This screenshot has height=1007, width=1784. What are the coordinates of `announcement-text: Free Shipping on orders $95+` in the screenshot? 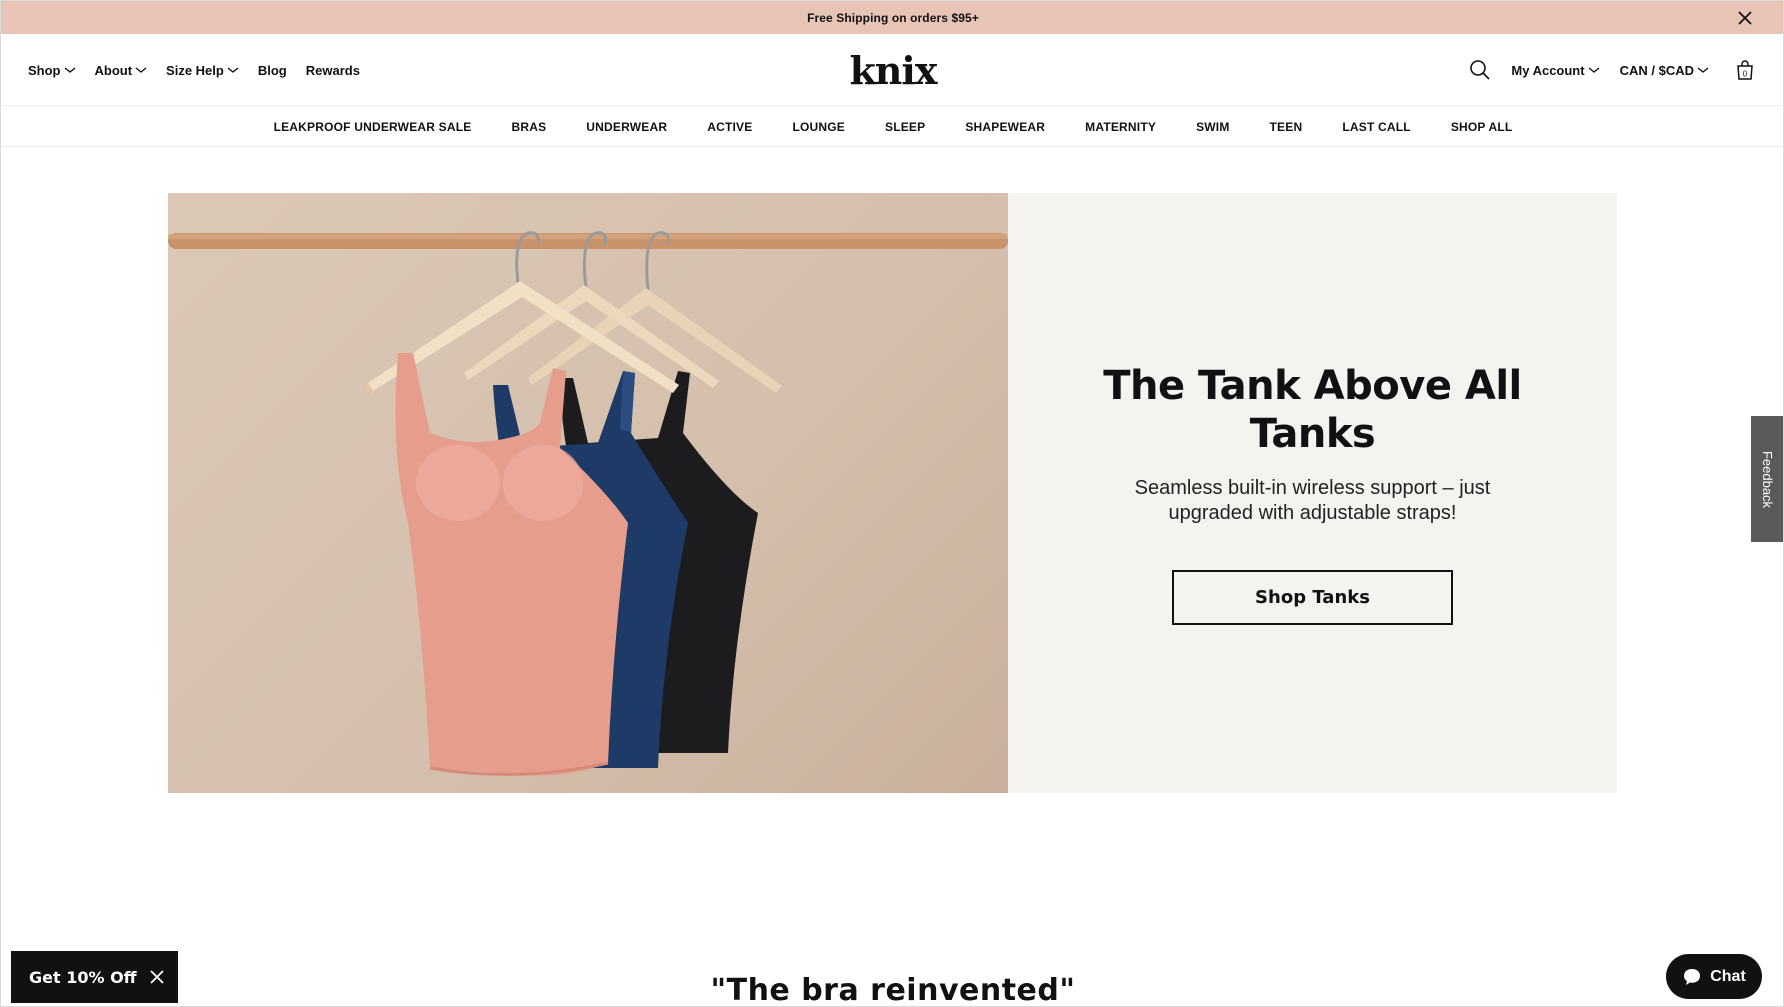 It's located at (893, 17).